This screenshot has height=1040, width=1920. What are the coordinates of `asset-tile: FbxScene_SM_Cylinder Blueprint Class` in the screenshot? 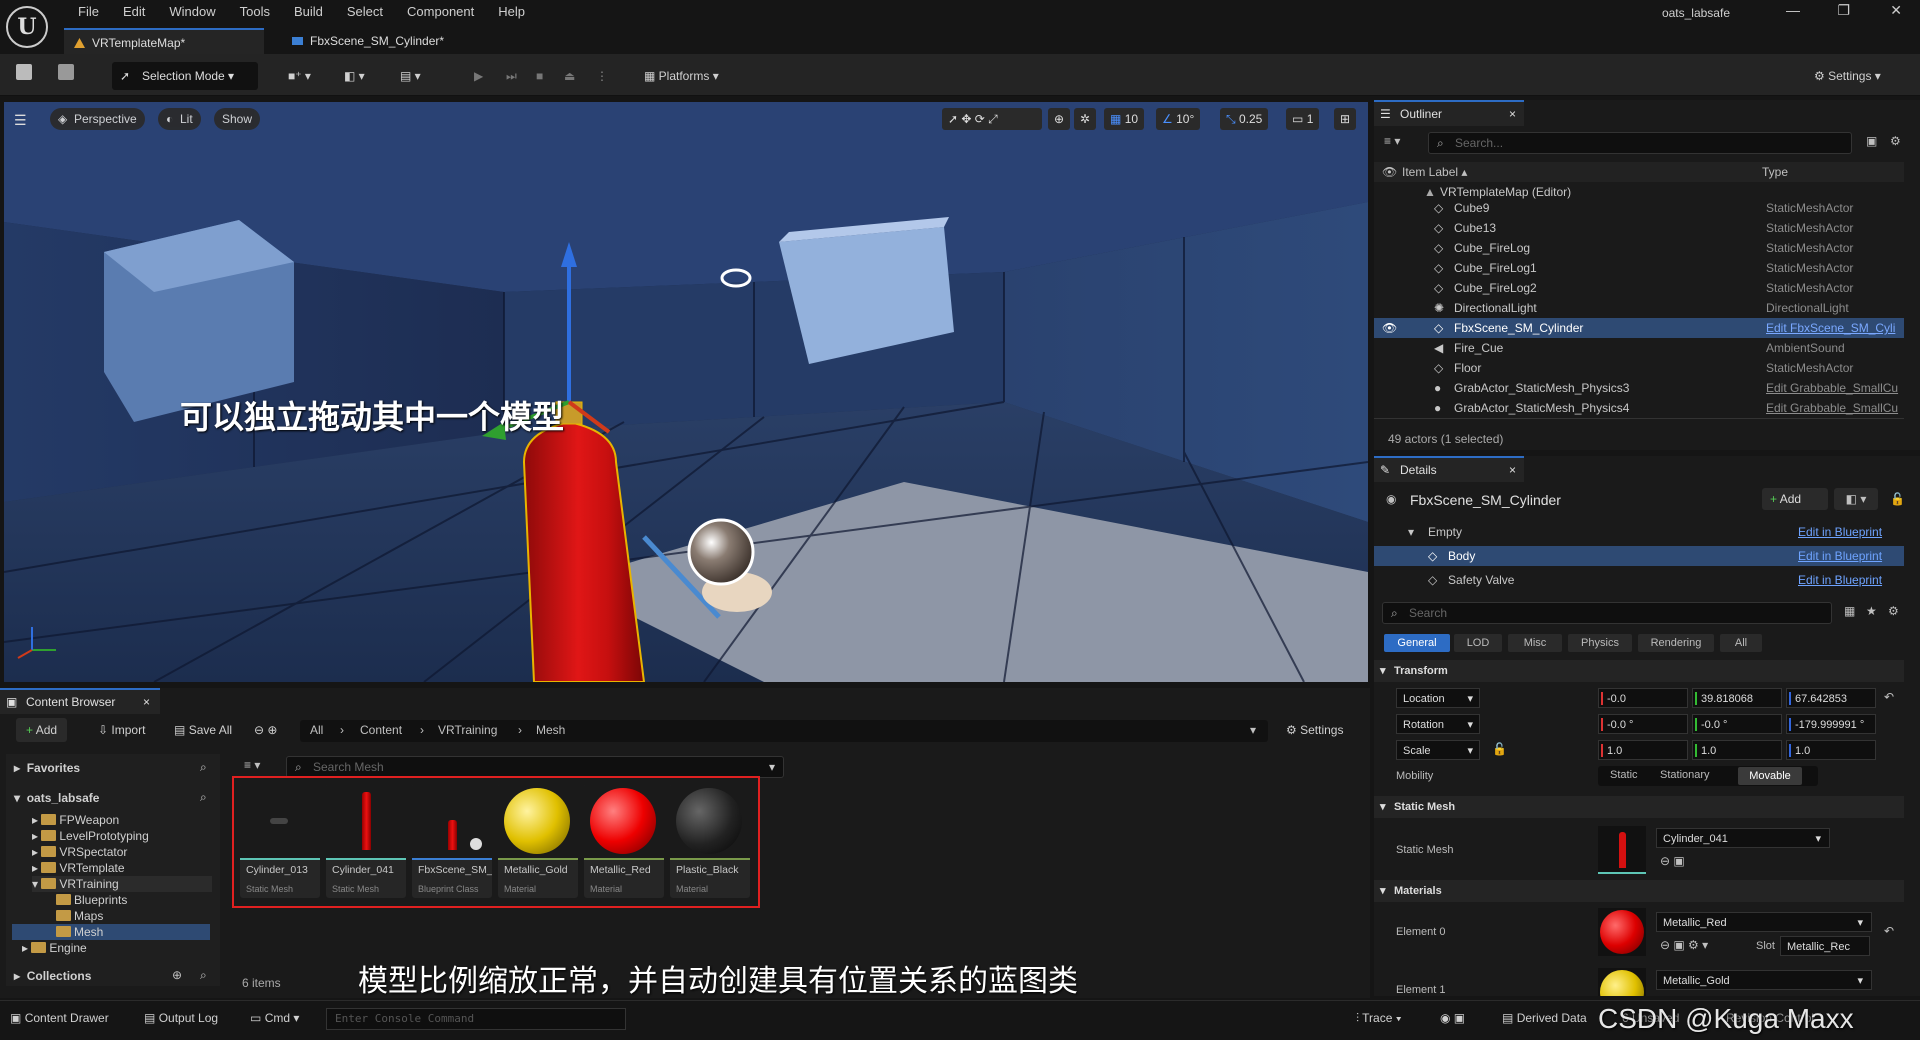 It's located at (452, 841).